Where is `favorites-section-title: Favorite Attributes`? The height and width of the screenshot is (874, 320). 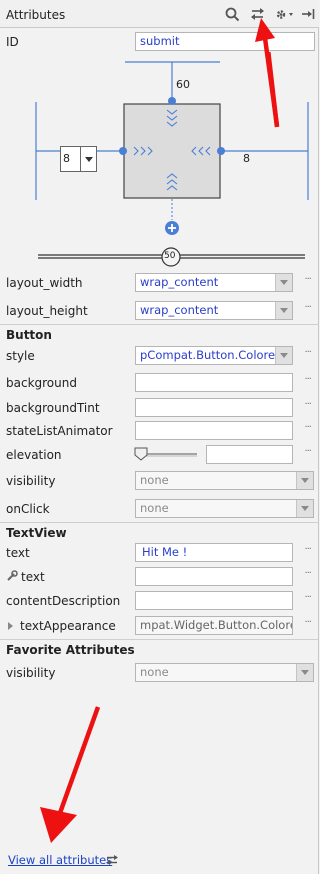 favorites-section-title: Favorite Attributes is located at coordinates (70, 650).